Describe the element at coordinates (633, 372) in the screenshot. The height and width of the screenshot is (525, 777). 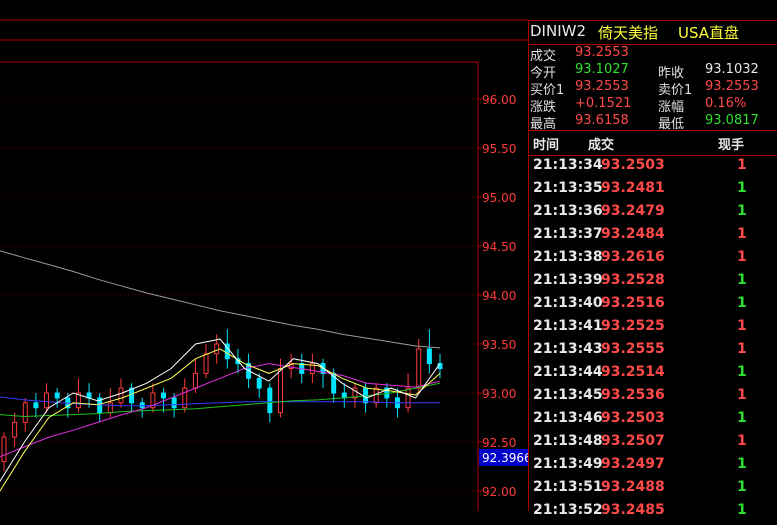
I see `tick-price: 93.2514` at that location.